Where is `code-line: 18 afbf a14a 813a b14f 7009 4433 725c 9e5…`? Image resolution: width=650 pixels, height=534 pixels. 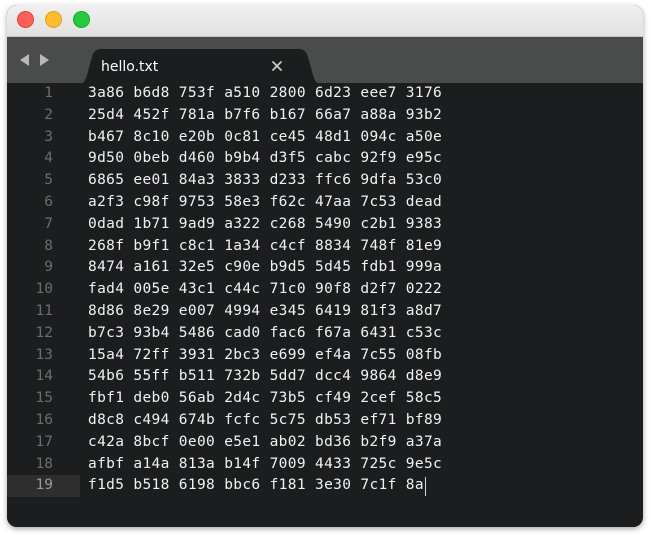
code-line: 18 afbf a14a 813a b14f 7009 4433 725c 9e5… is located at coordinates (325, 465).